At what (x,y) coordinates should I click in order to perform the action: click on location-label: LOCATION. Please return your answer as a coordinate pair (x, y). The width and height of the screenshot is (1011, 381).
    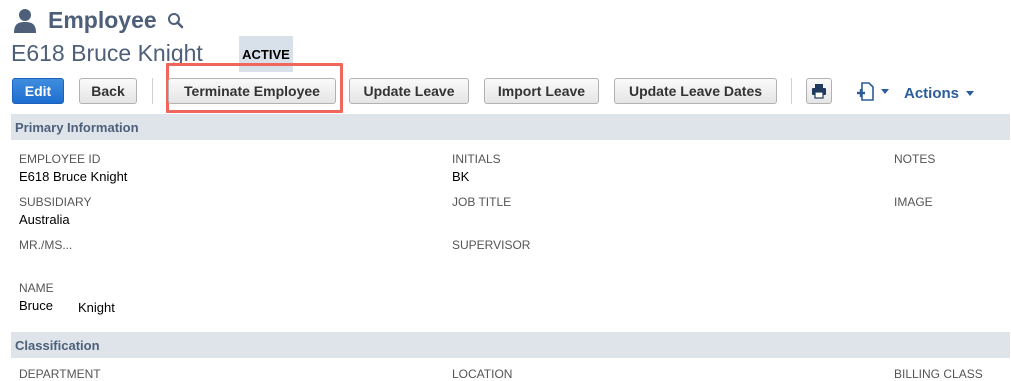
    Looking at the image, I should click on (482, 374).